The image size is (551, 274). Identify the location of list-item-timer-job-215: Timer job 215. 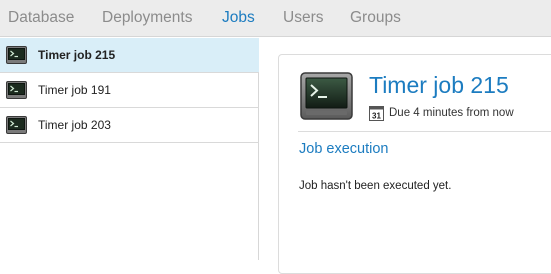
(129, 55).